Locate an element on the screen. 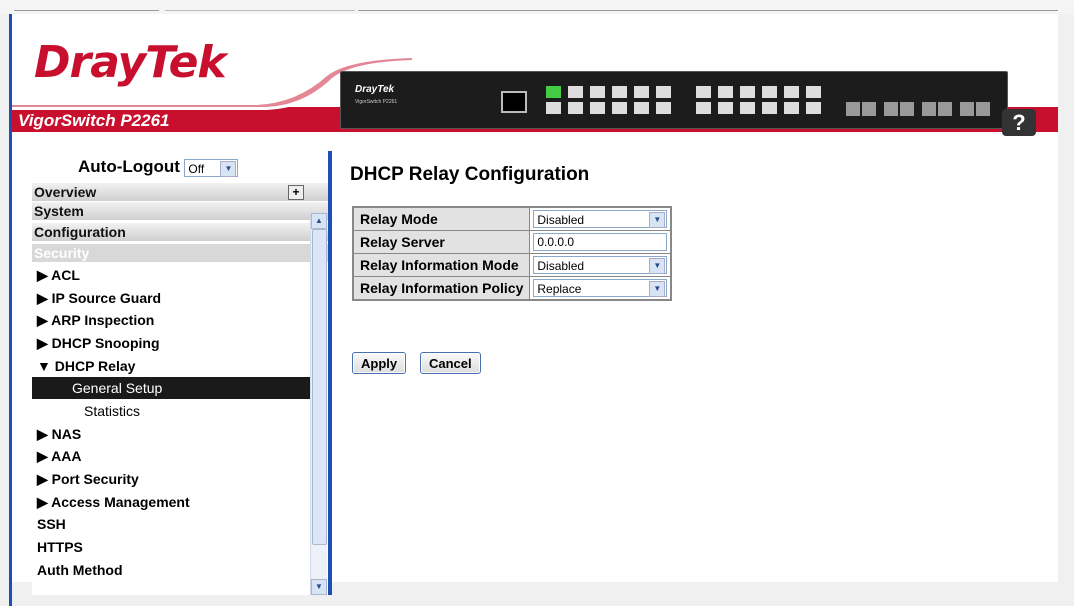  help-button: ? is located at coordinates (1019, 122).